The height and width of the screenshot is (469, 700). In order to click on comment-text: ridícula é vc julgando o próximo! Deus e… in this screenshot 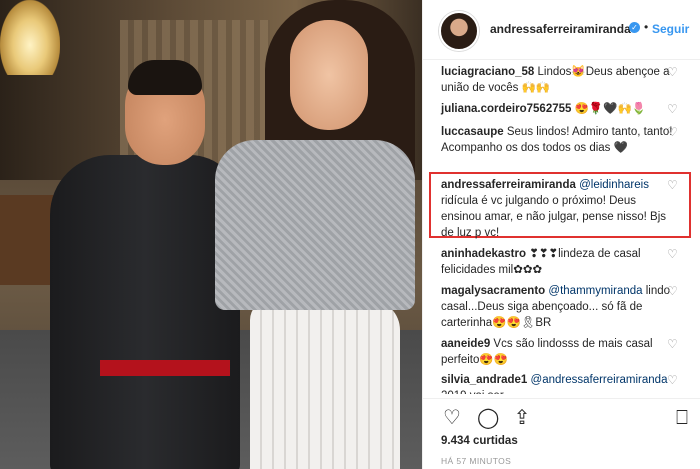, I will do `click(554, 217)`.